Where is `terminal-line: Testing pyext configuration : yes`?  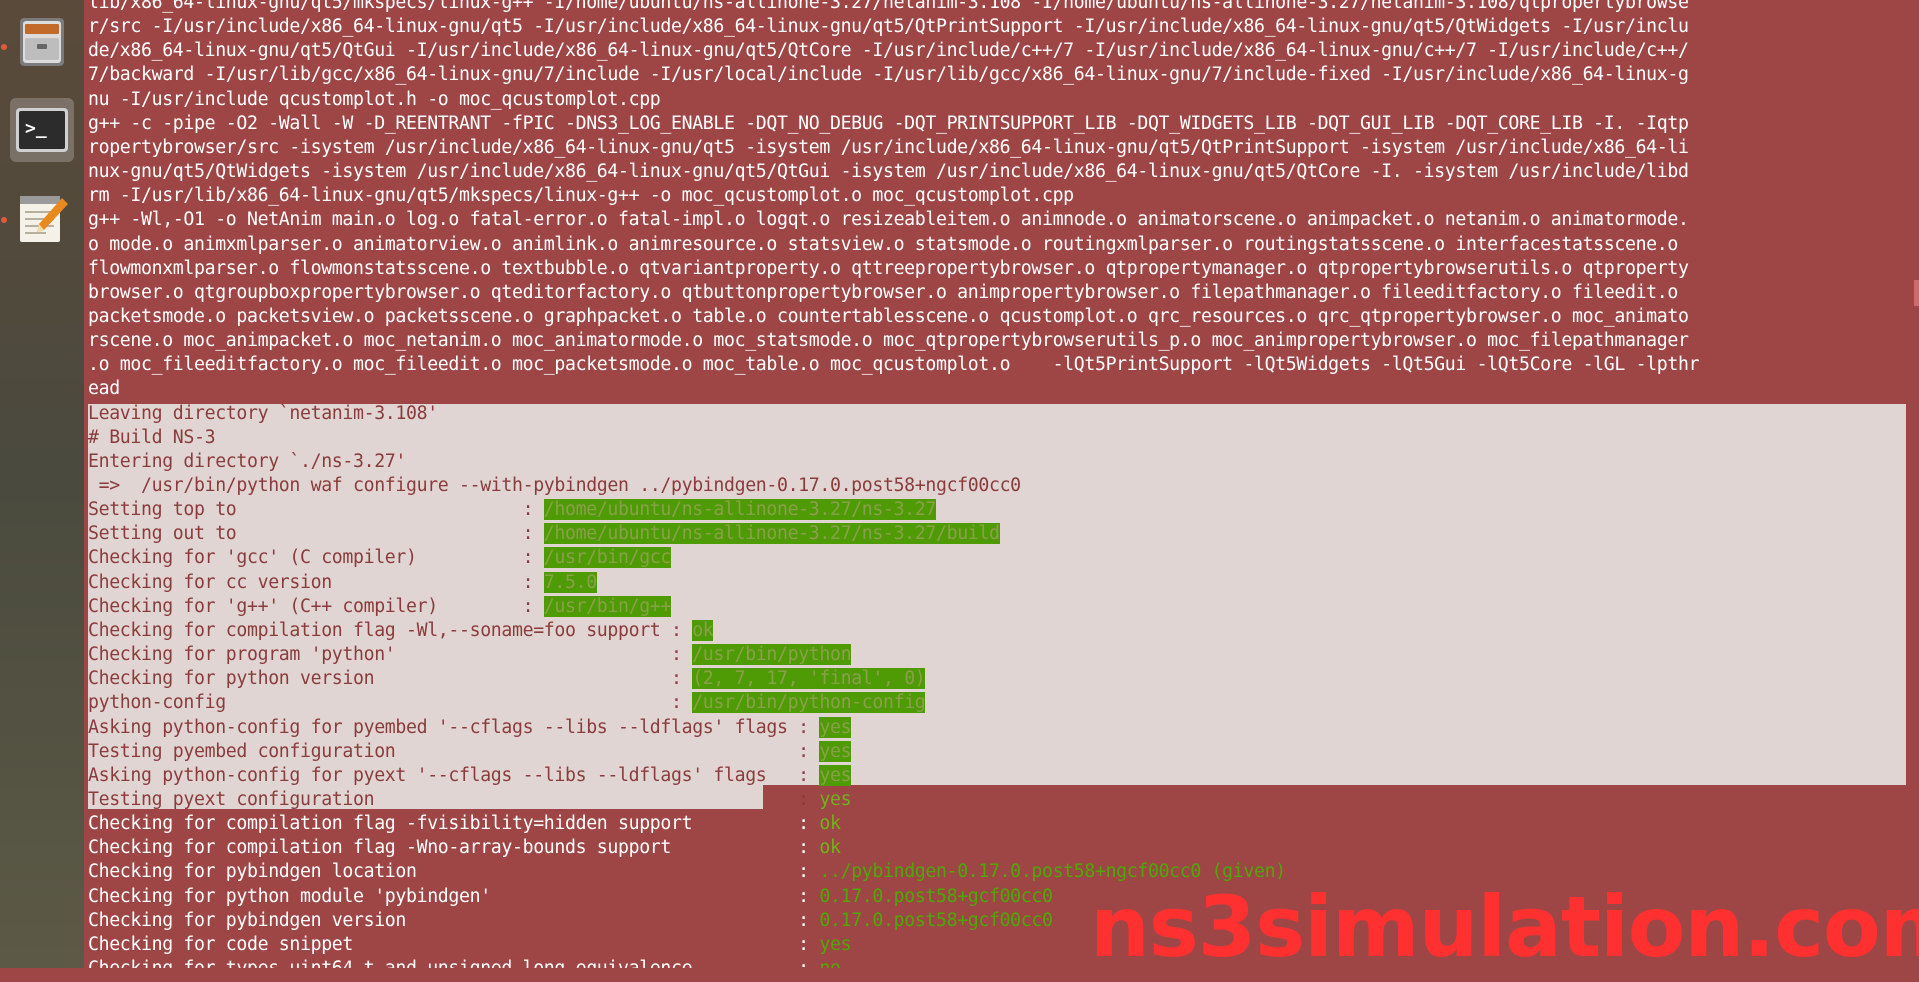 terminal-line: Testing pyext configuration : yes is located at coordinates (470, 800).